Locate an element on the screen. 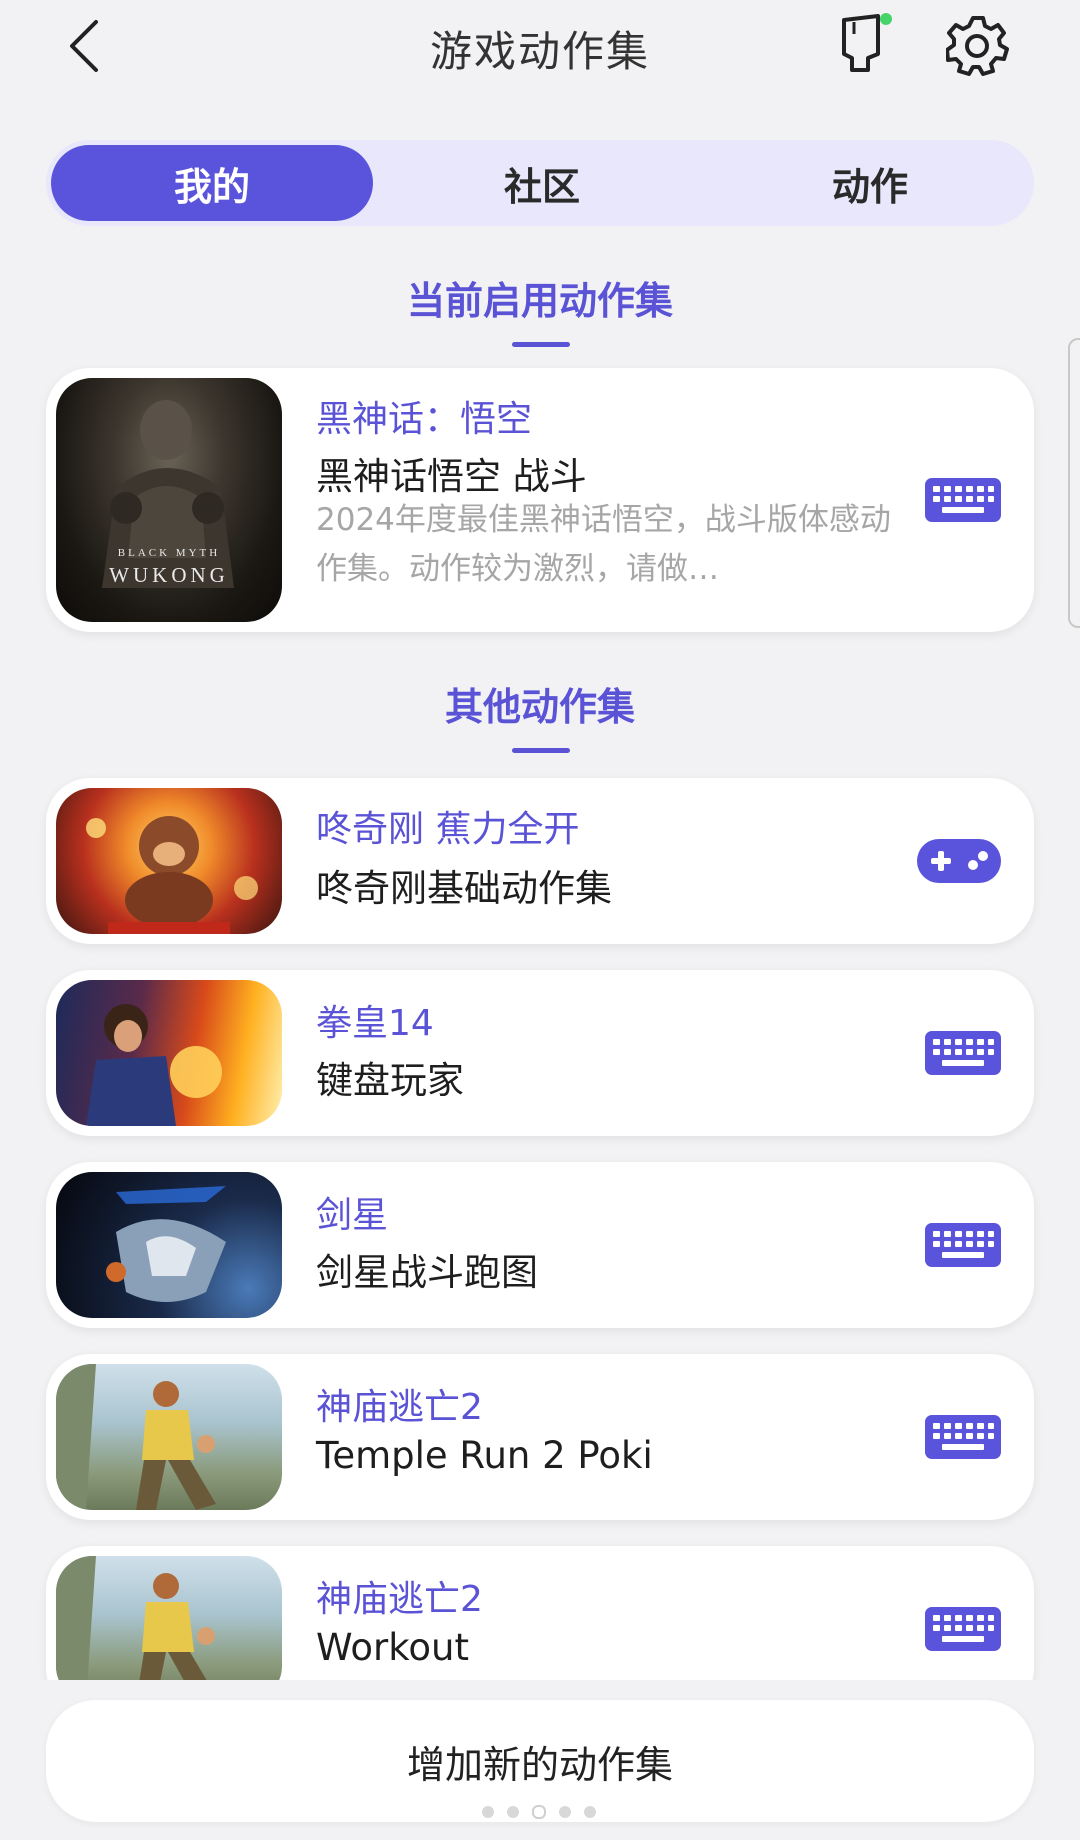 The height and width of the screenshot is (1840, 1080). donkey-kong-thumbnail is located at coordinates (169, 861).